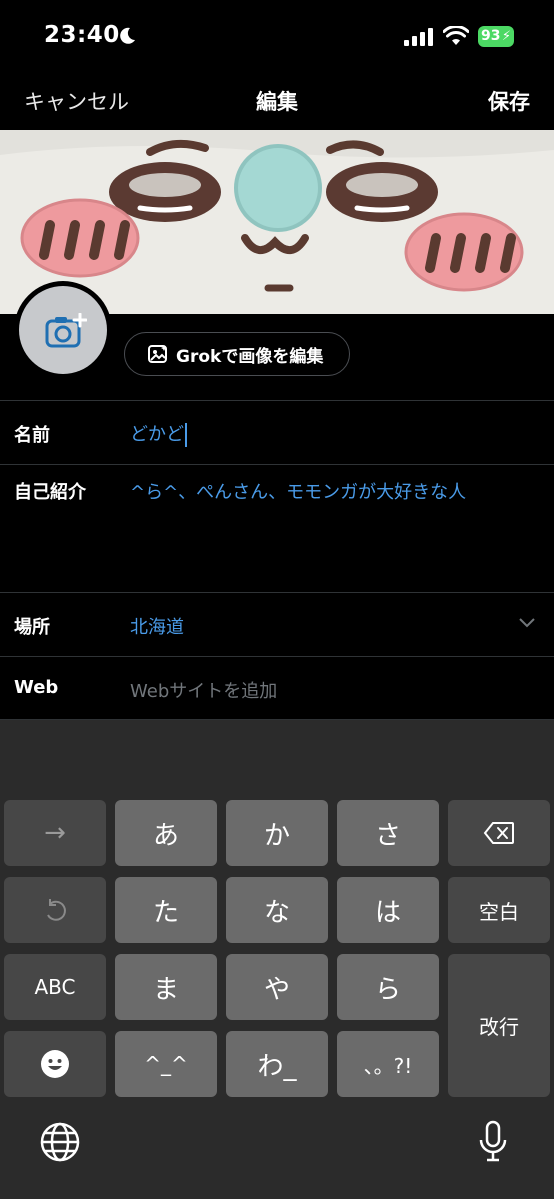 Image resolution: width=554 pixels, height=1199 pixels. I want to click on grok-edit-image-button: Grokで画像を編集, so click(237, 354).